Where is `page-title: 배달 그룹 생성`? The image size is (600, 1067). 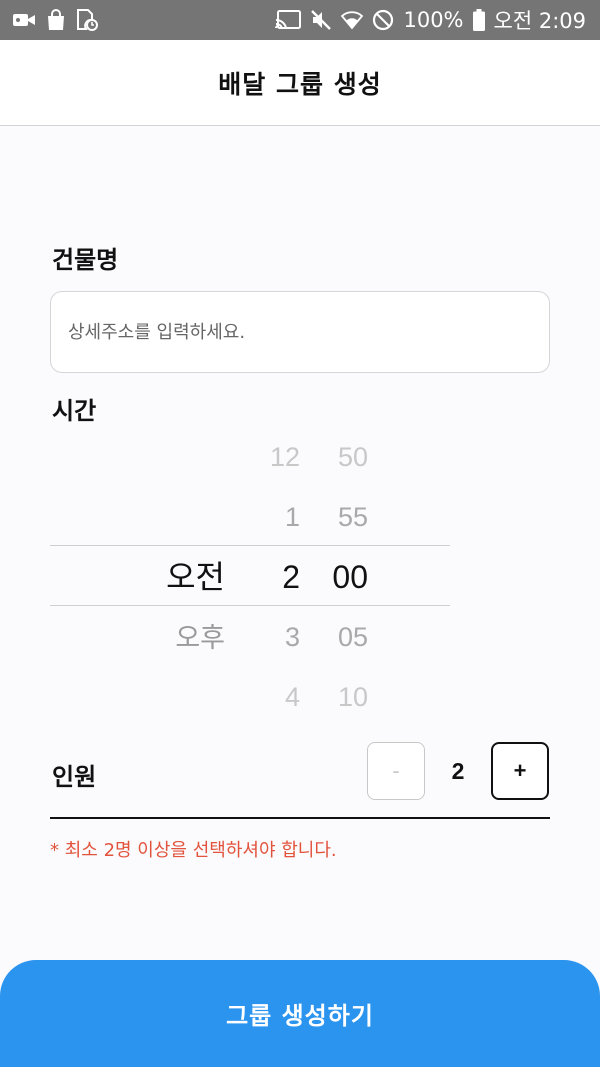 page-title: 배달 그룹 생성 is located at coordinates (300, 84).